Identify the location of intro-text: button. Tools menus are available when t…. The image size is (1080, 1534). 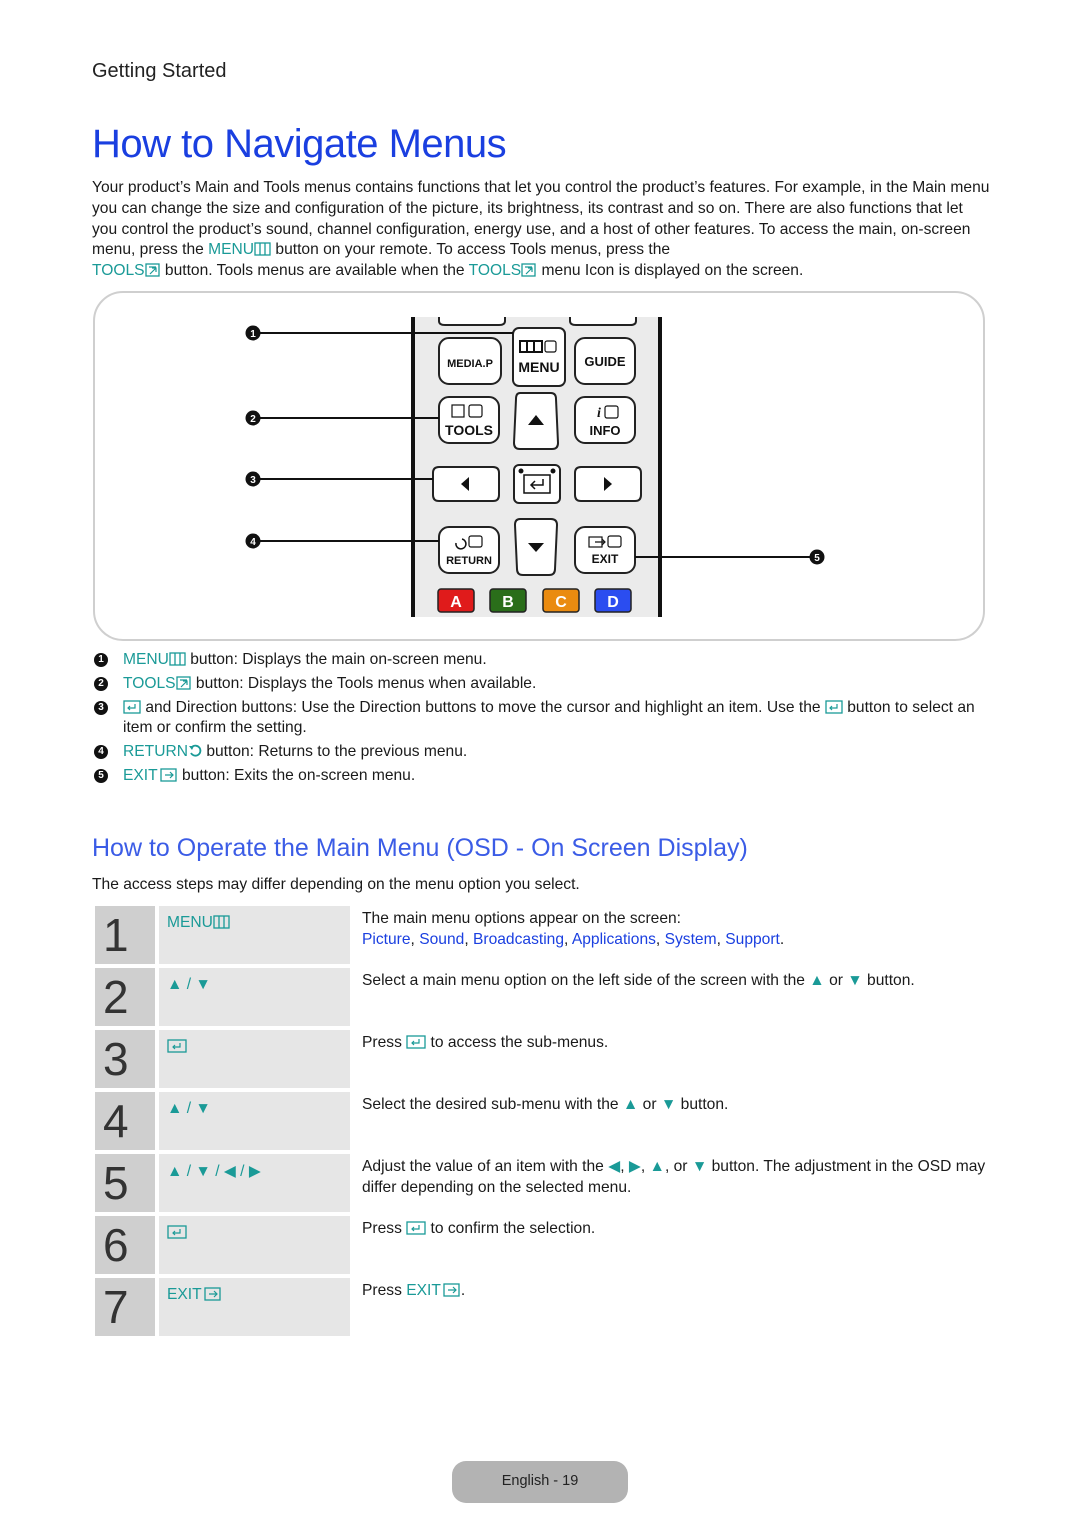
(314, 271).